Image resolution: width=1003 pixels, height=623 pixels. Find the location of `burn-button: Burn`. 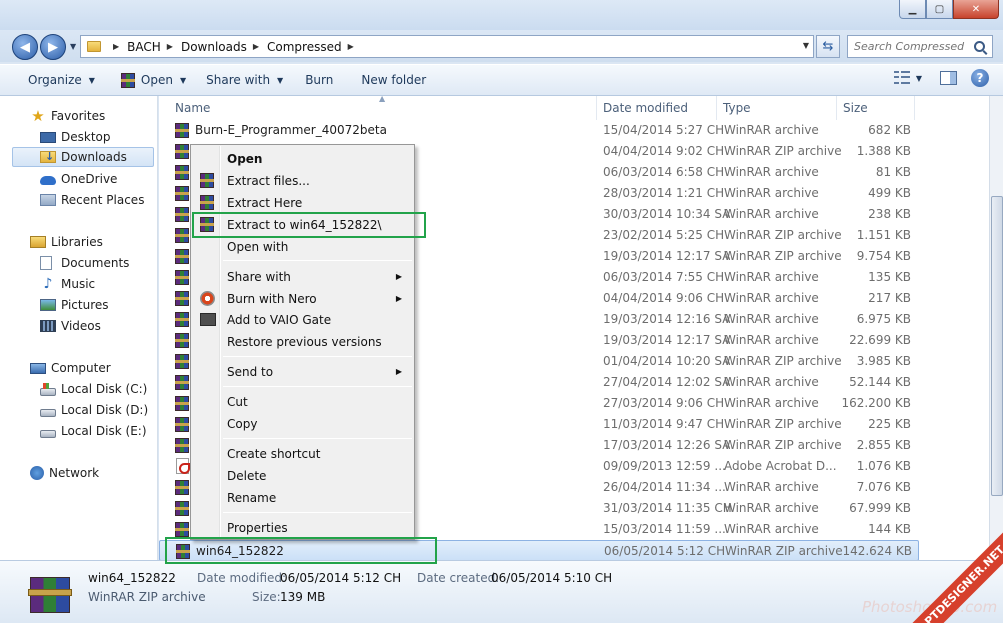

burn-button: Burn is located at coordinates (319, 80).